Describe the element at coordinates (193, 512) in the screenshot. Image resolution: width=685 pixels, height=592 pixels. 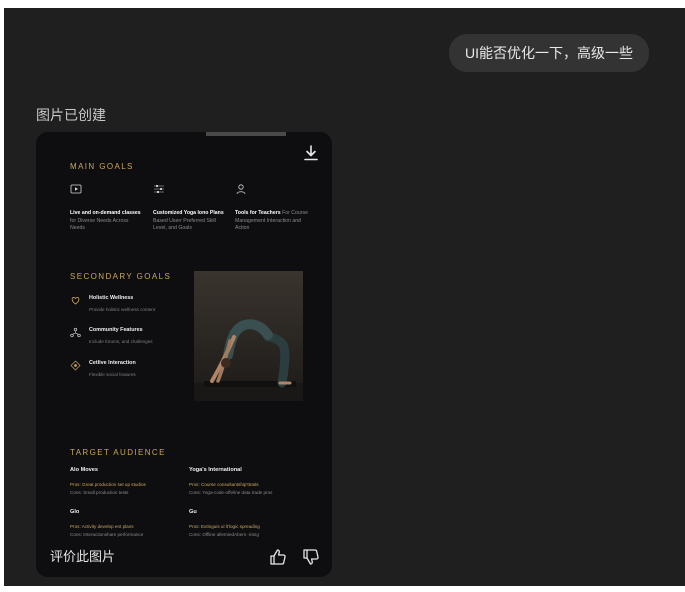
I see `audience-name: Gu` at that location.